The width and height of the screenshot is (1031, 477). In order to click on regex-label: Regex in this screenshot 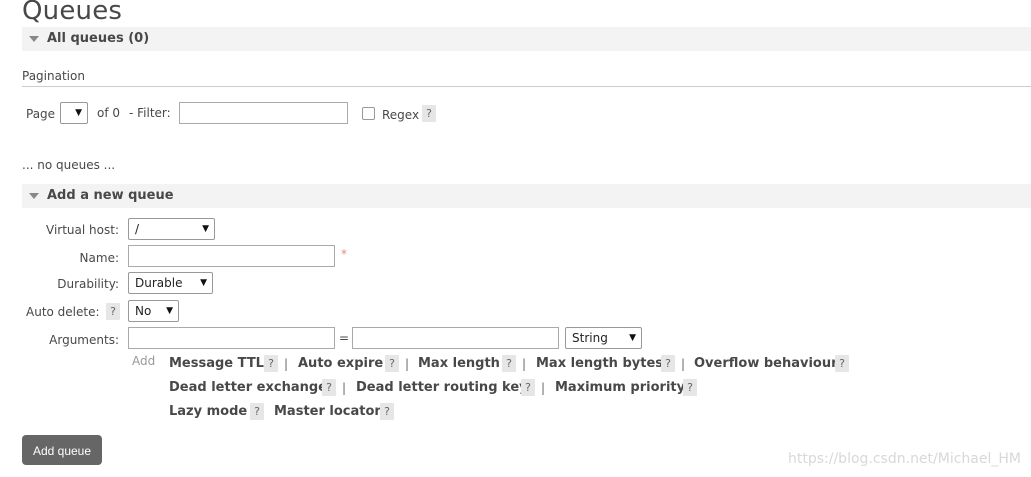, I will do `click(401, 115)`.